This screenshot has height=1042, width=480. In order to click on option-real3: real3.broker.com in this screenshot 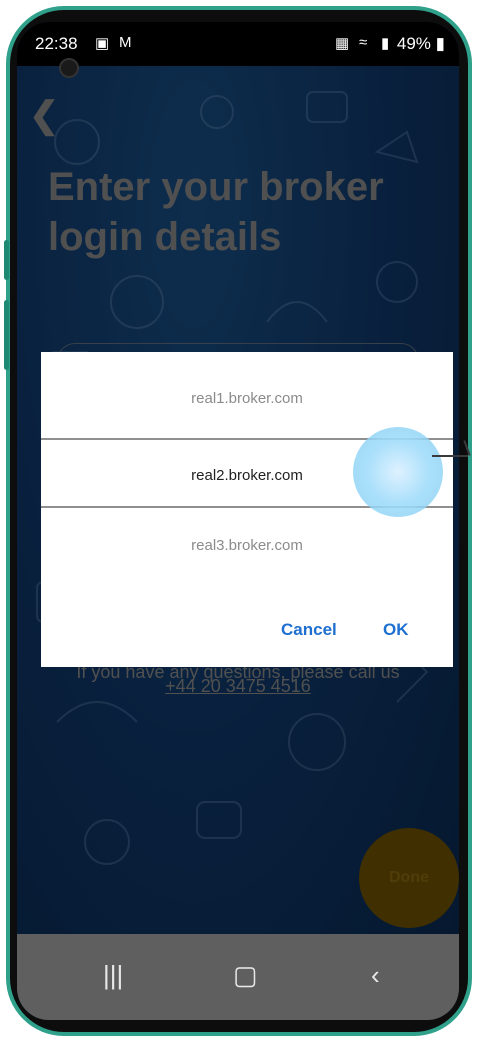, I will do `click(247, 545)`.